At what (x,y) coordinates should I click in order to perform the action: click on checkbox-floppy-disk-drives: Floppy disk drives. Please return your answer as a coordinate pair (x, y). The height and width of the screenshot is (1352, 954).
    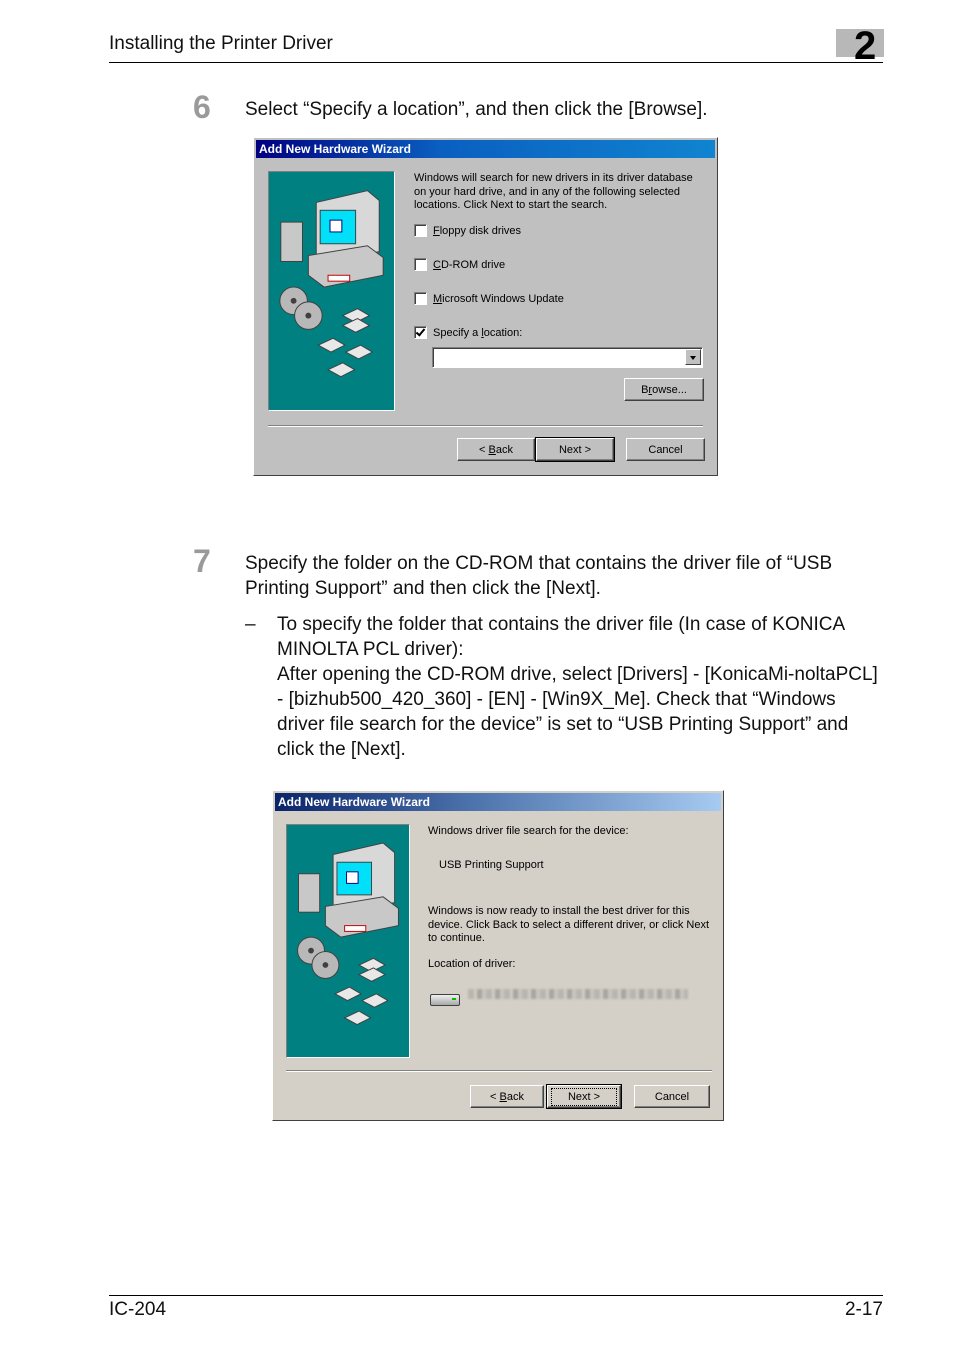
    Looking at the image, I should click on (467, 230).